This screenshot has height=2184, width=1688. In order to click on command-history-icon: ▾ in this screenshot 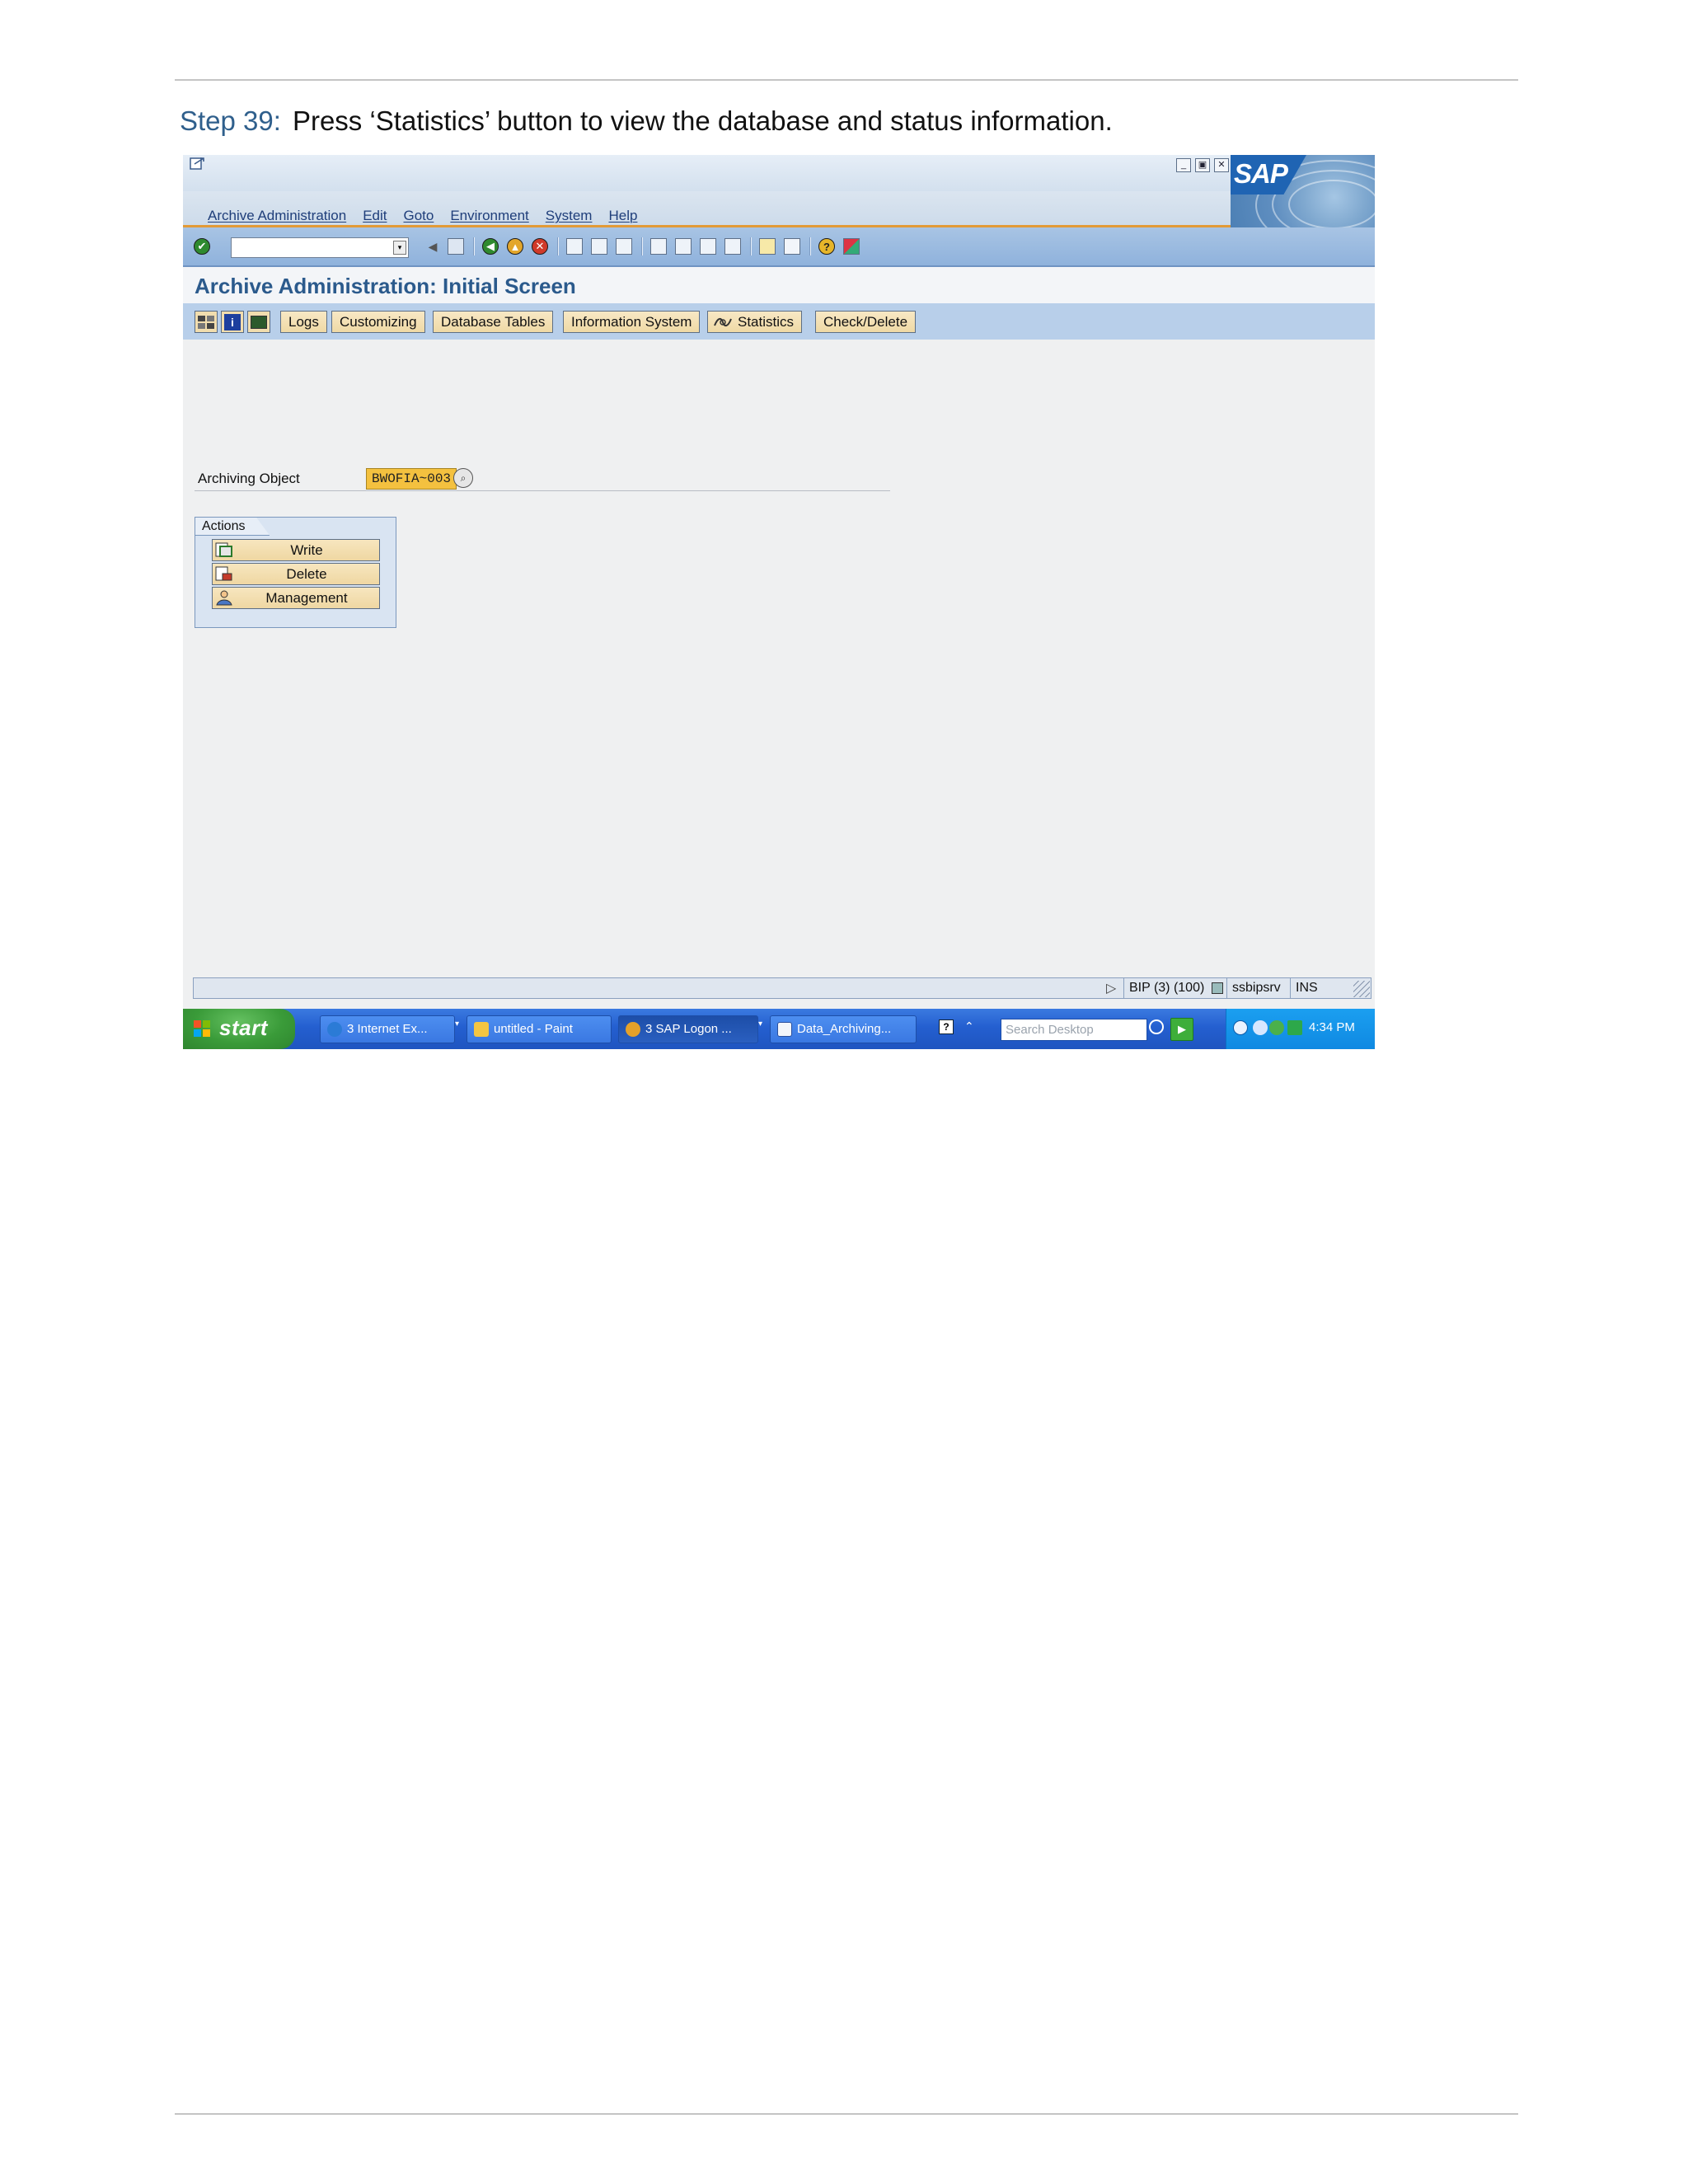, I will do `click(400, 248)`.